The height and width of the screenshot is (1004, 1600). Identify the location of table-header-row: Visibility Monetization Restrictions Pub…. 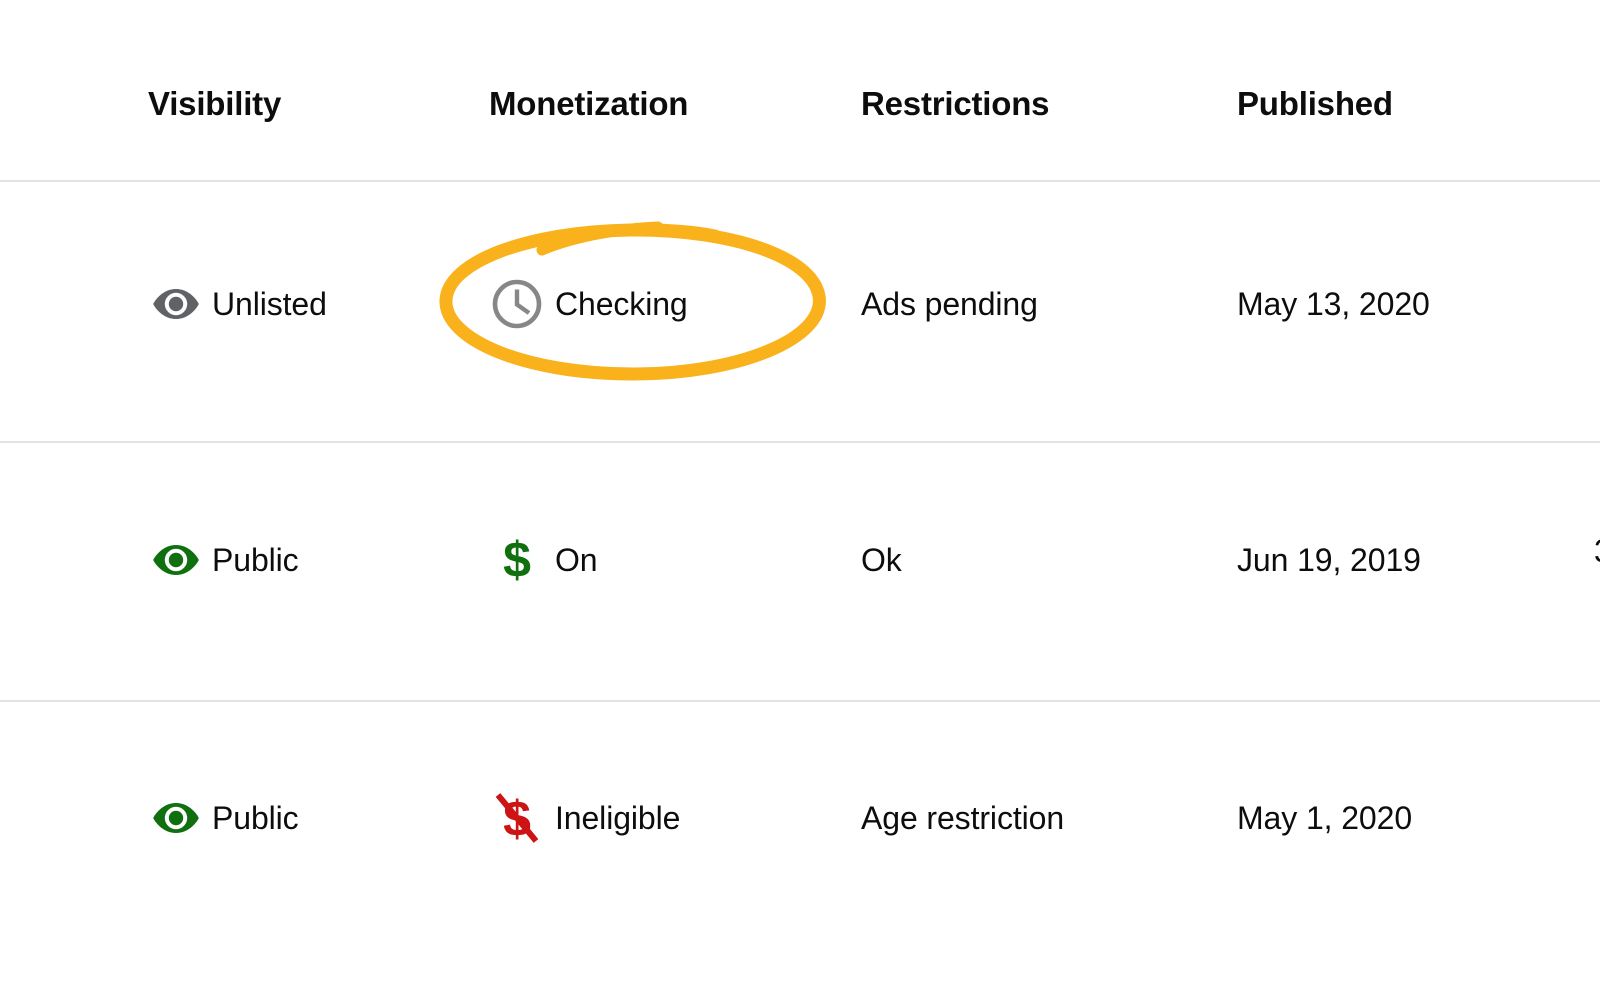
(800, 104).